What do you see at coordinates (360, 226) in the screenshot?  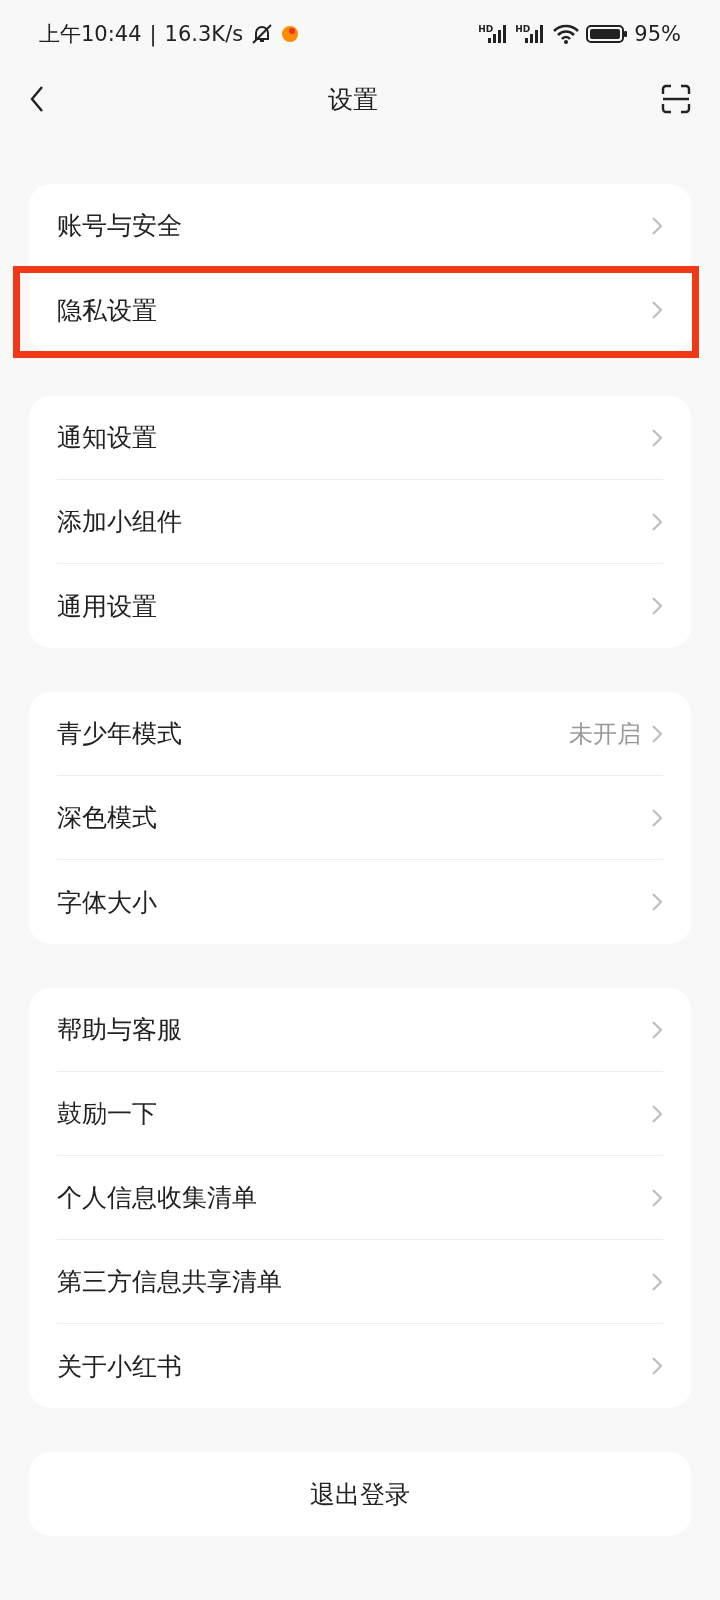 I see `settings-row: 账号与安全` at bounding box center [360, 226].